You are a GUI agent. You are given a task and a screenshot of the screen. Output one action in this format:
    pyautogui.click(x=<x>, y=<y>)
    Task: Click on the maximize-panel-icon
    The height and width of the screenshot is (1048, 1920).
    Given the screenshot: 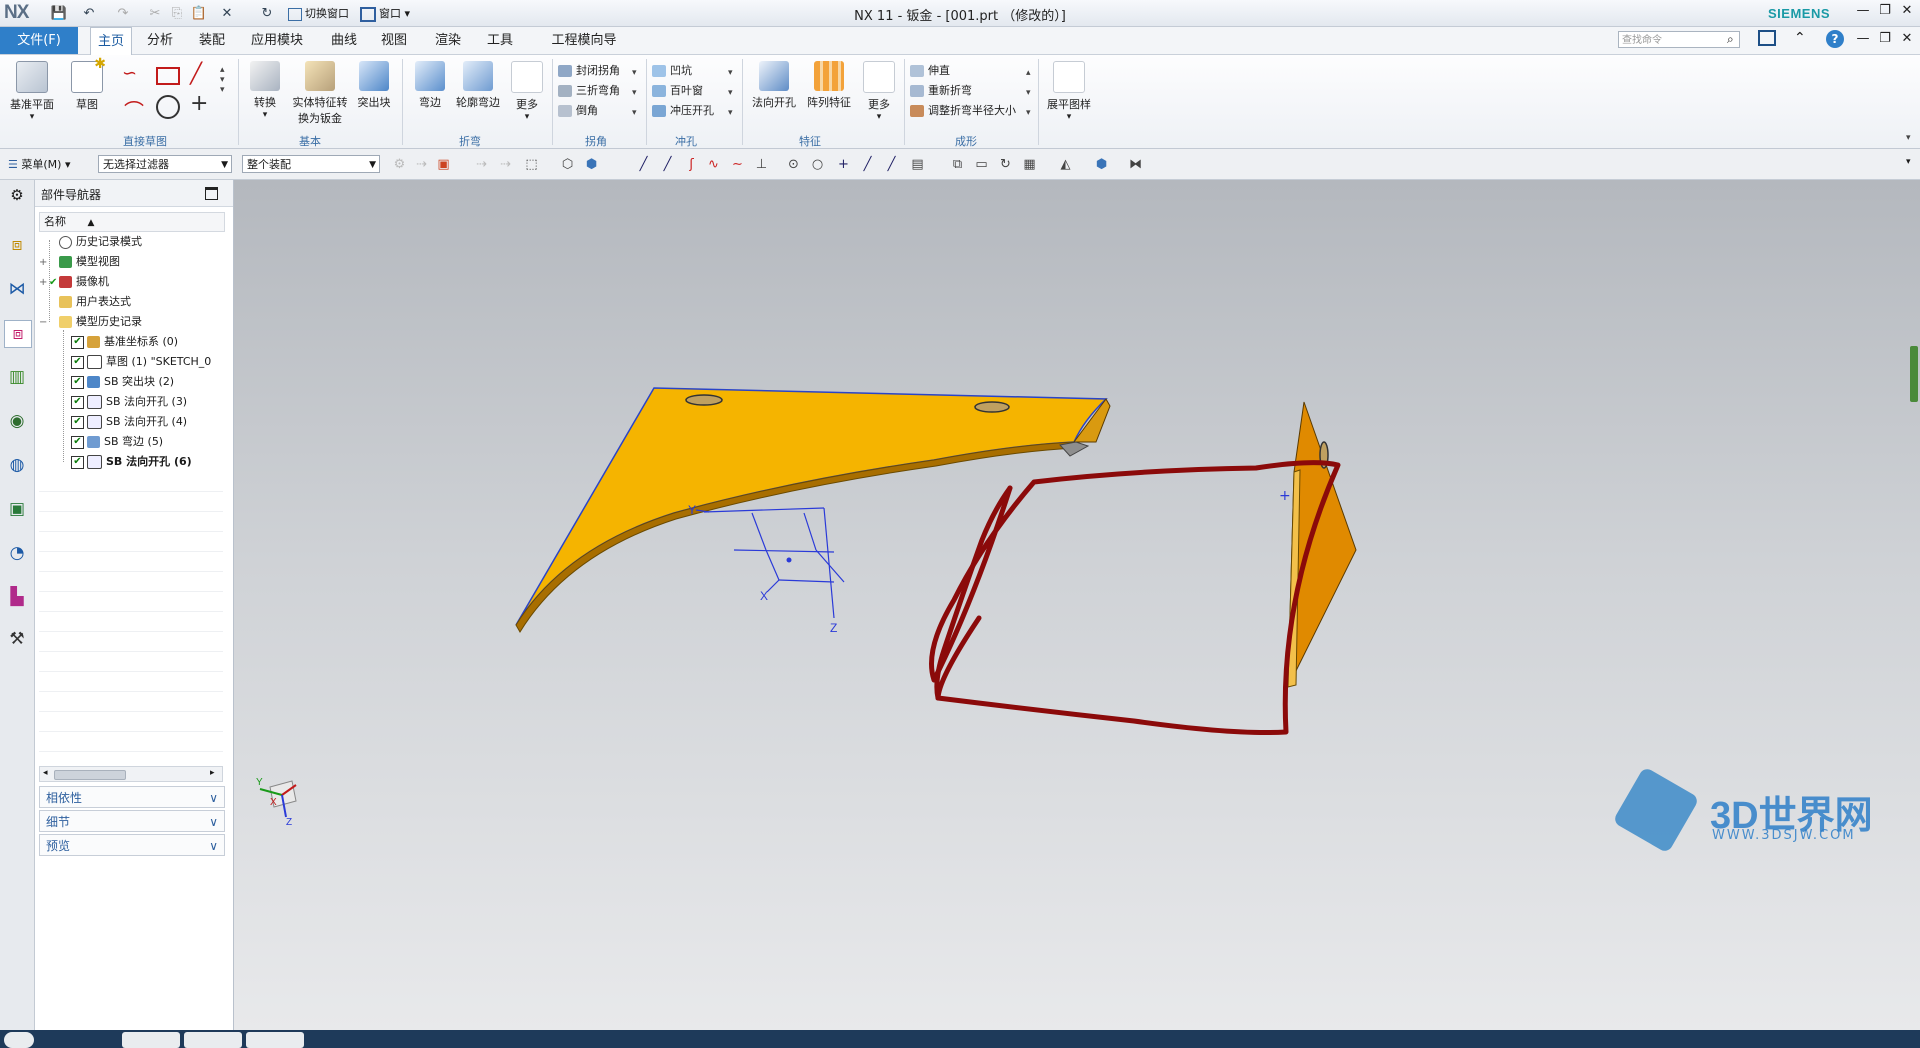 What is the action you would take?
    pyautogui.click(x=211, y=193)
    